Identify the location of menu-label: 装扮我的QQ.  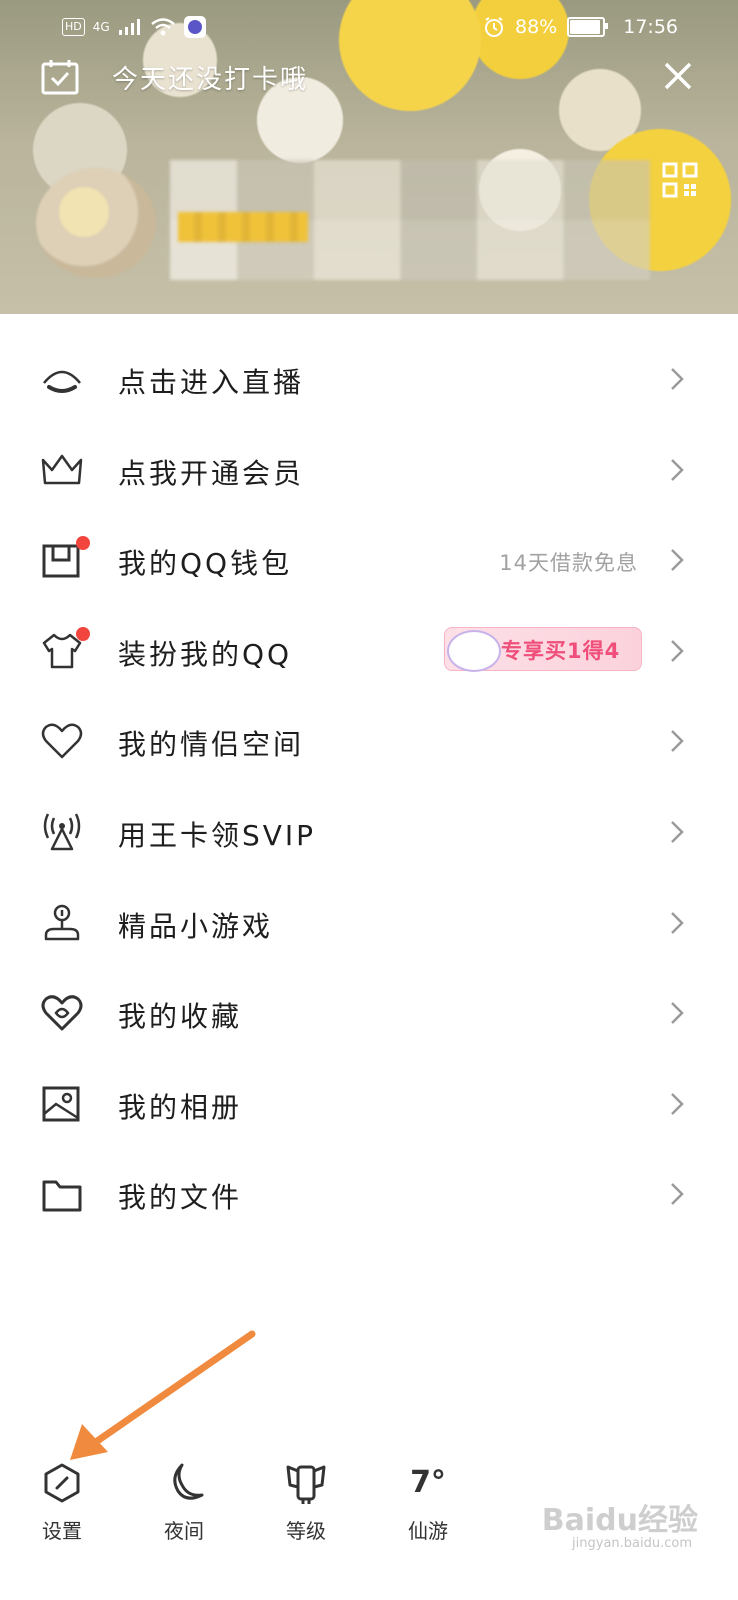
(205, 654).